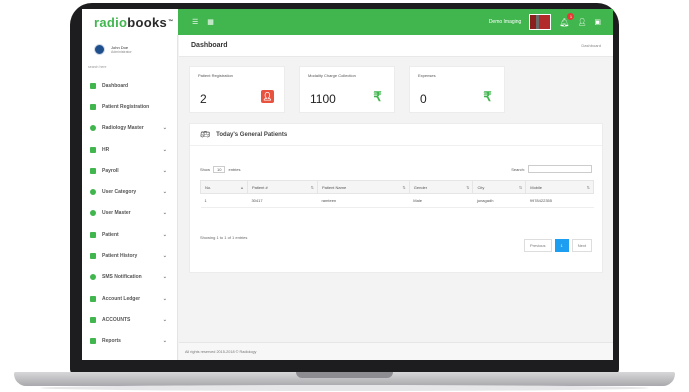 This screenshot has height=392, width=689. I want to click on table-row: 1 30417 ramteen Male junagadh 9978422355, so click(397, 200).